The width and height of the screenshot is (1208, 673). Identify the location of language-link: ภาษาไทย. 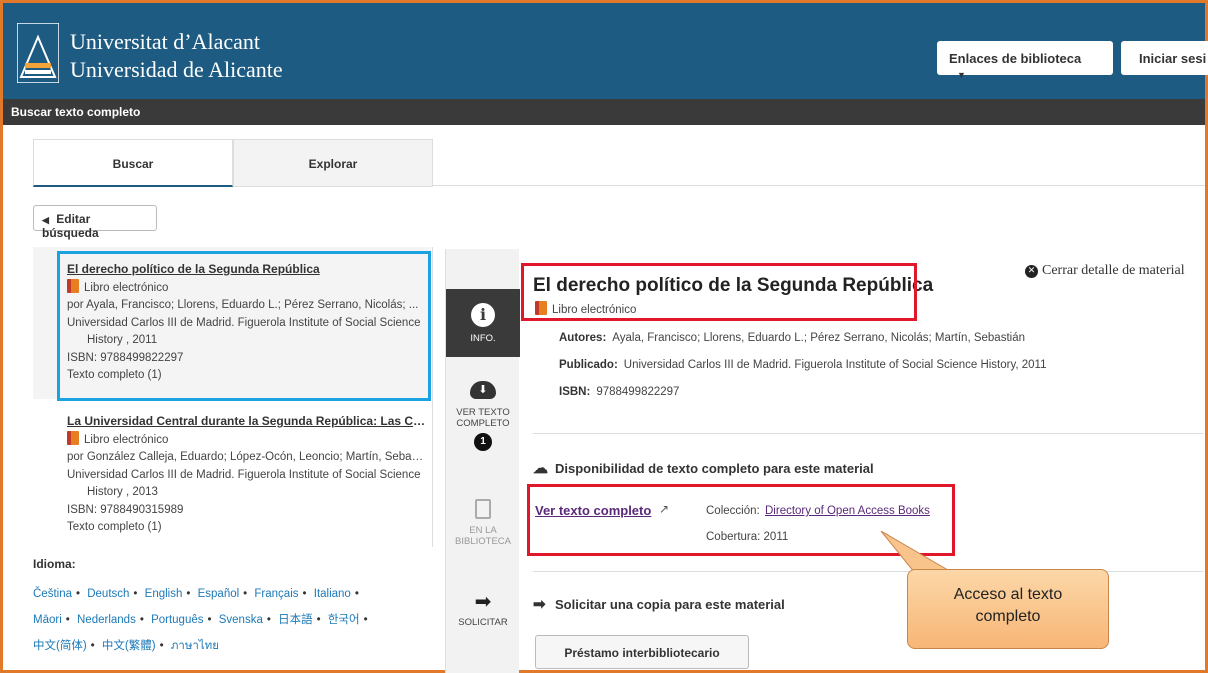
(195, 646).